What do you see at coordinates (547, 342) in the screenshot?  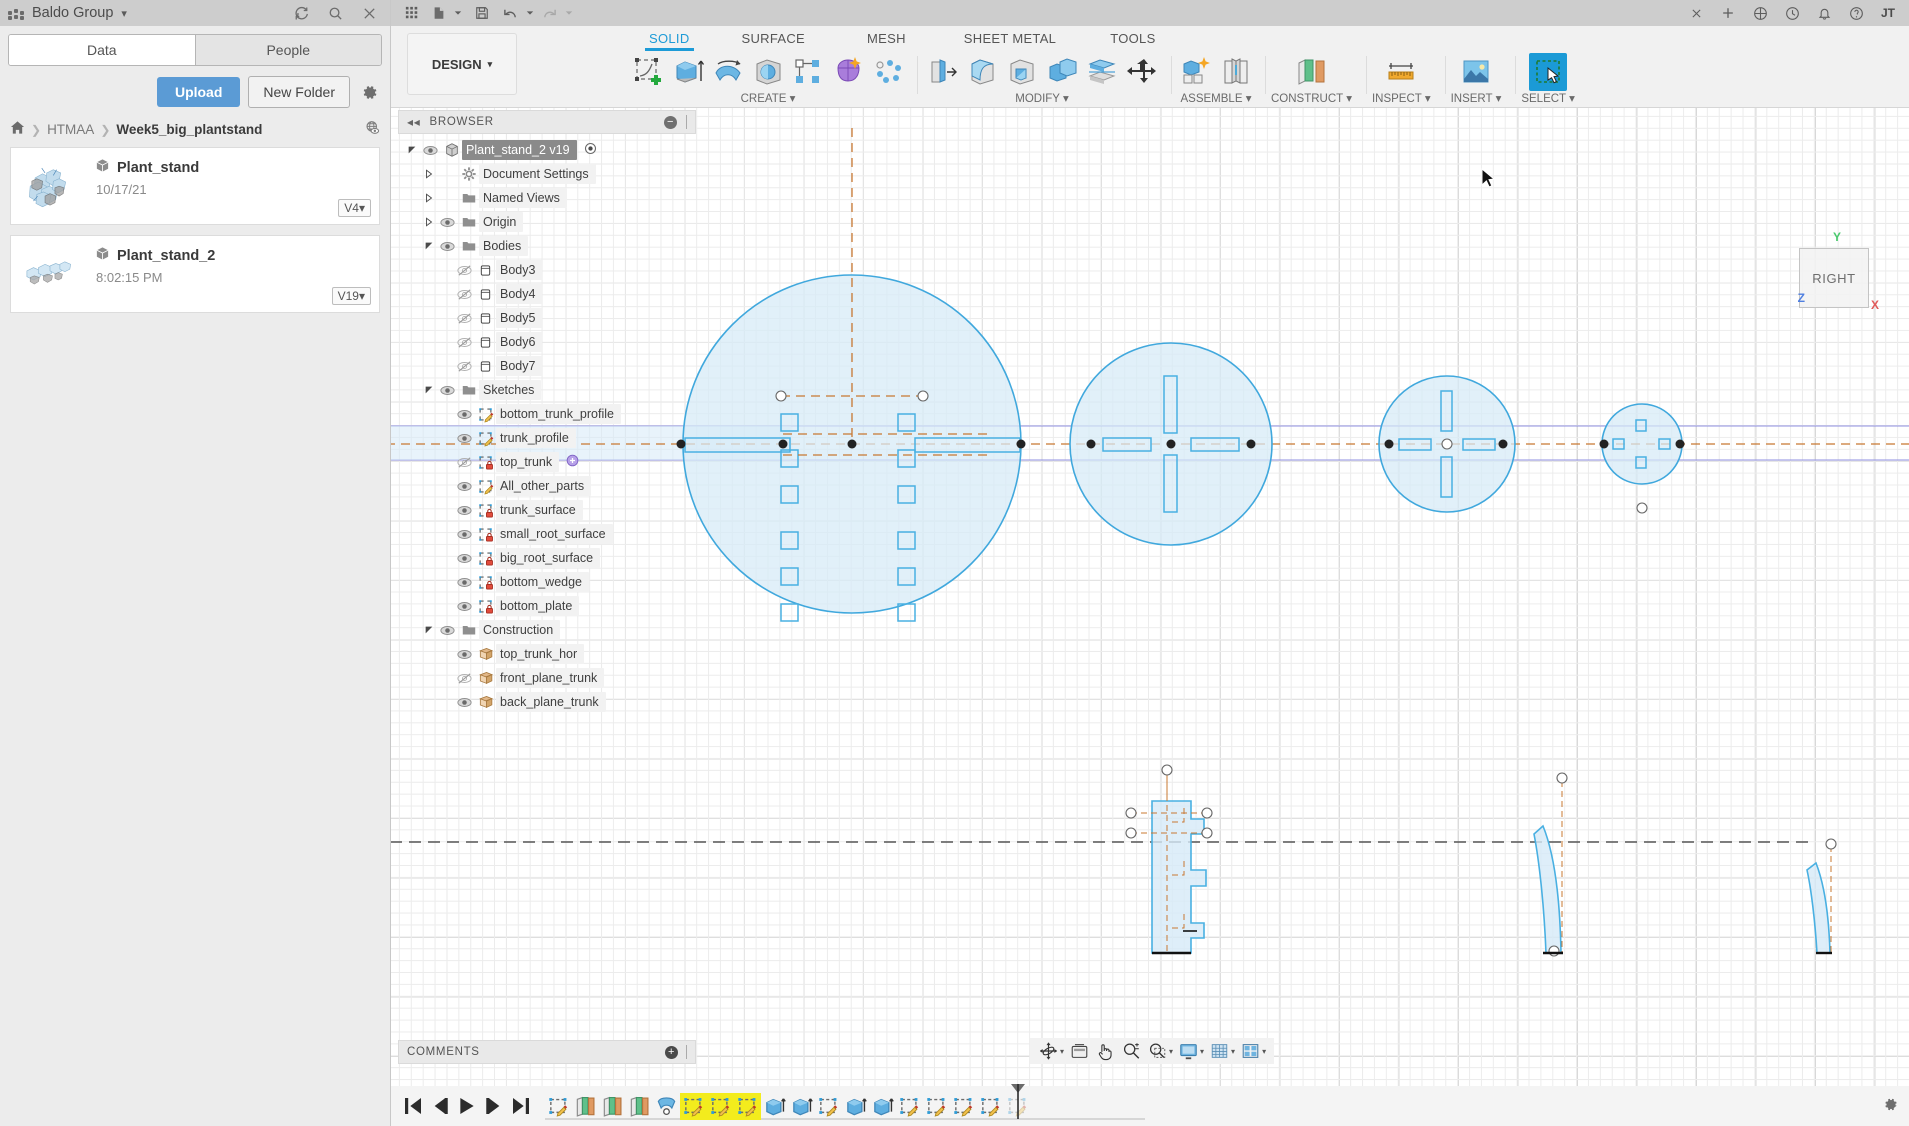 I see `tree-item-body6: Body6` at bounding box center [547, 342].